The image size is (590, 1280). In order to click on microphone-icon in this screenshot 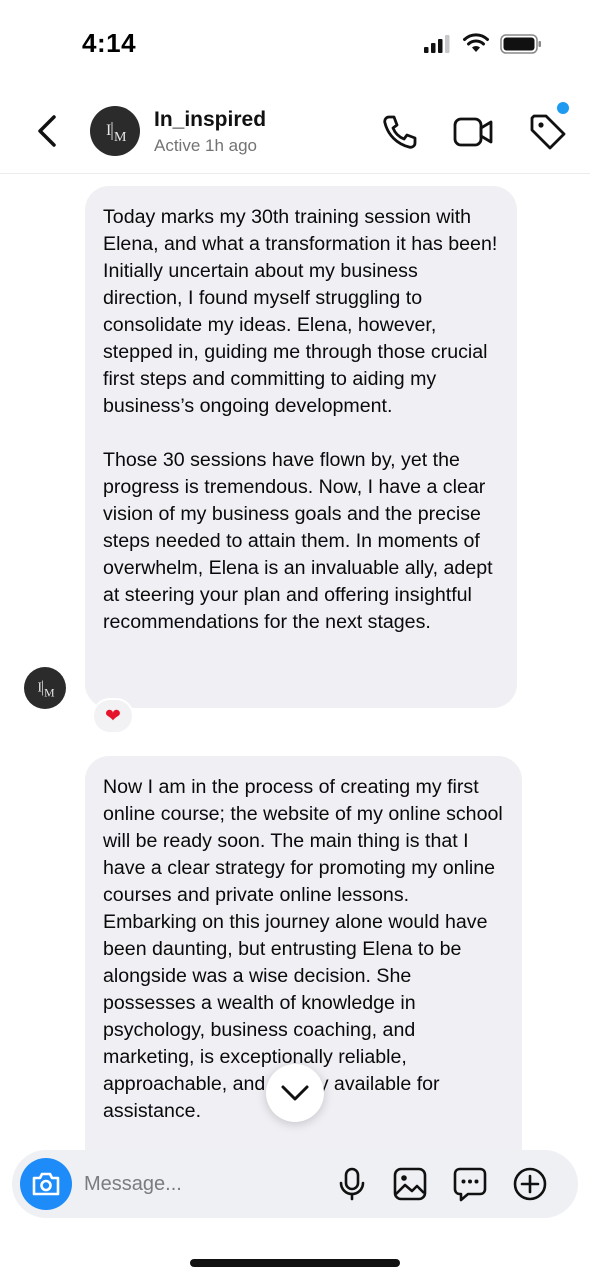, I will do `click(352, 1184)`.